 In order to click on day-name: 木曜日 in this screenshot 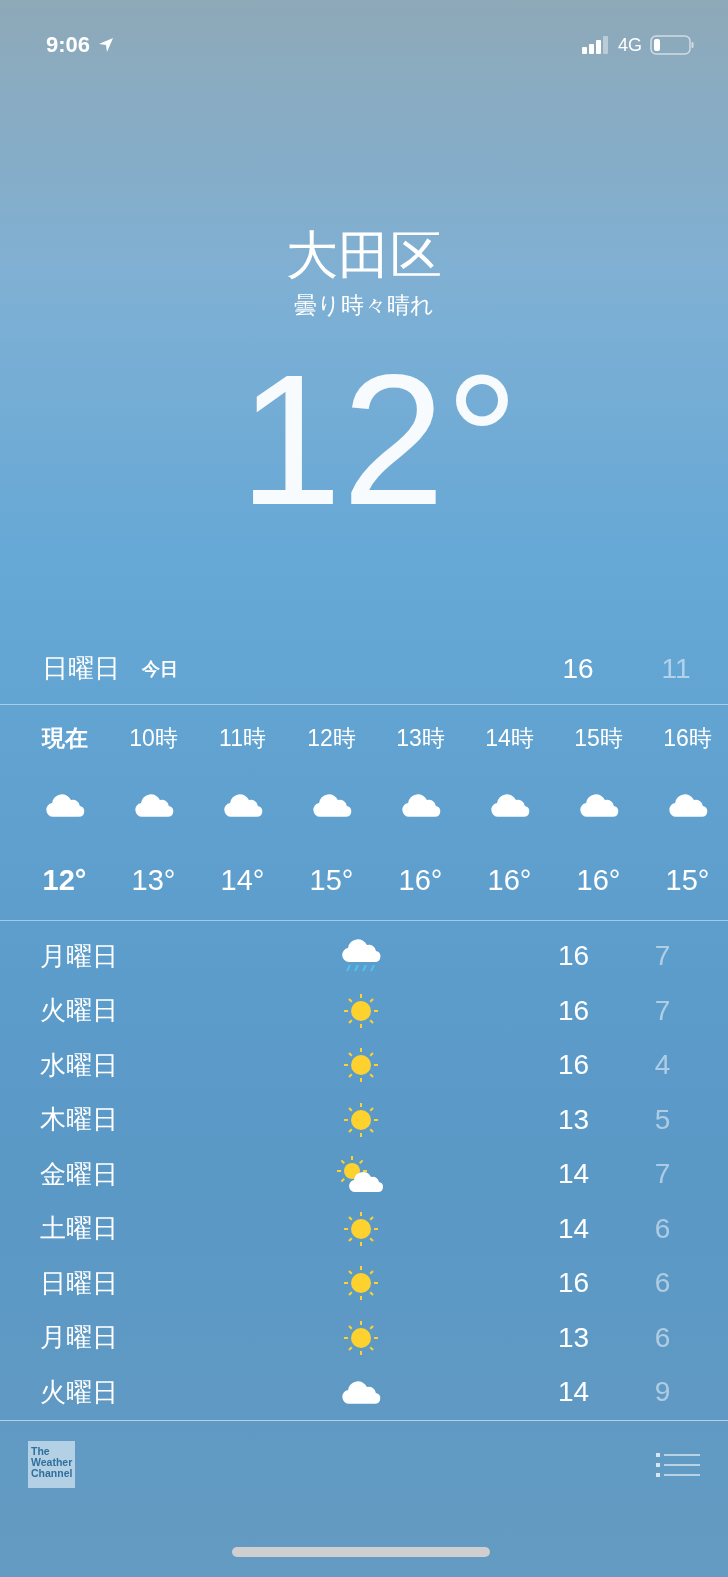, I will do `click(79, 1120)`.